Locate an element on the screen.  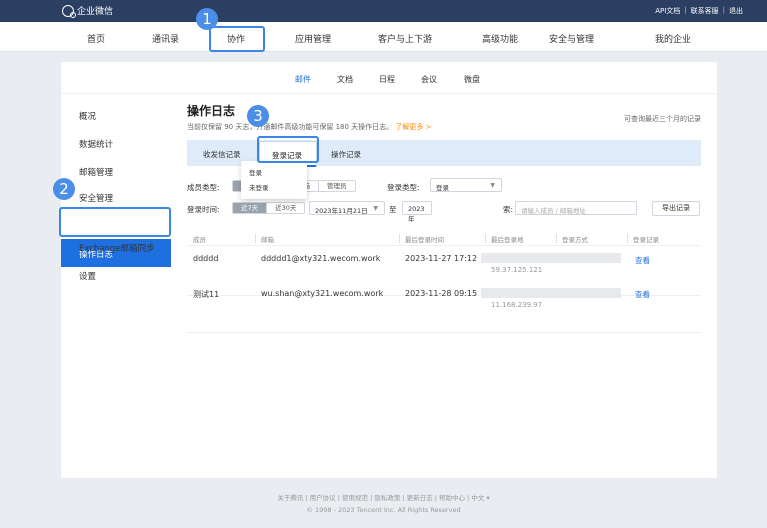
step-badge-2: 2 is located at coordinates (64, 189).